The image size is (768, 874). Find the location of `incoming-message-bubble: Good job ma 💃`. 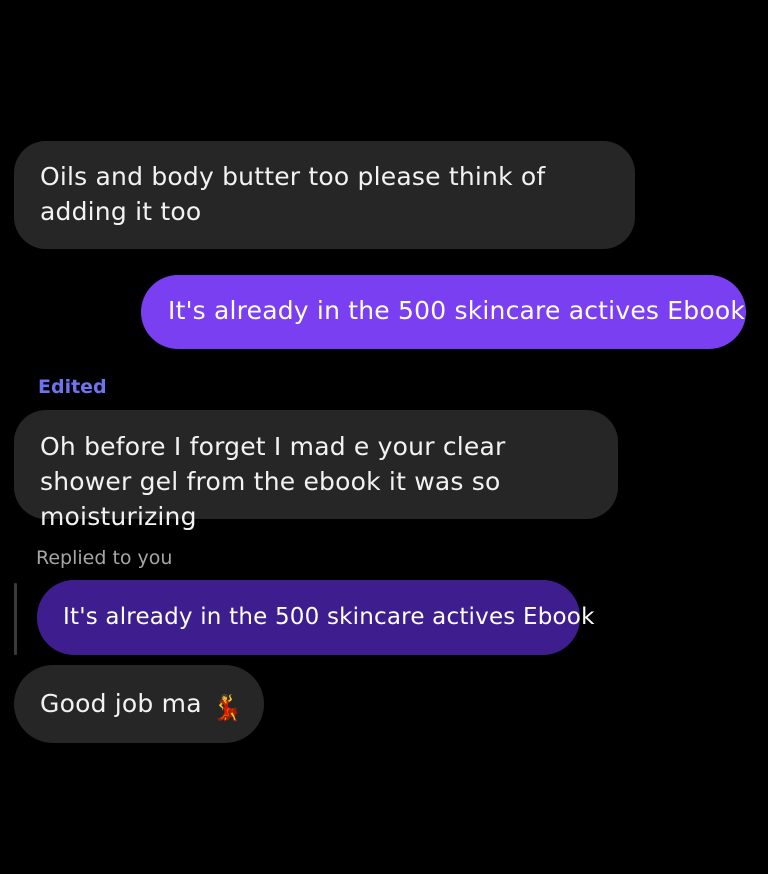

incoming-message-bubble: Good job ma 💃 is located at coordinates (139, 704).